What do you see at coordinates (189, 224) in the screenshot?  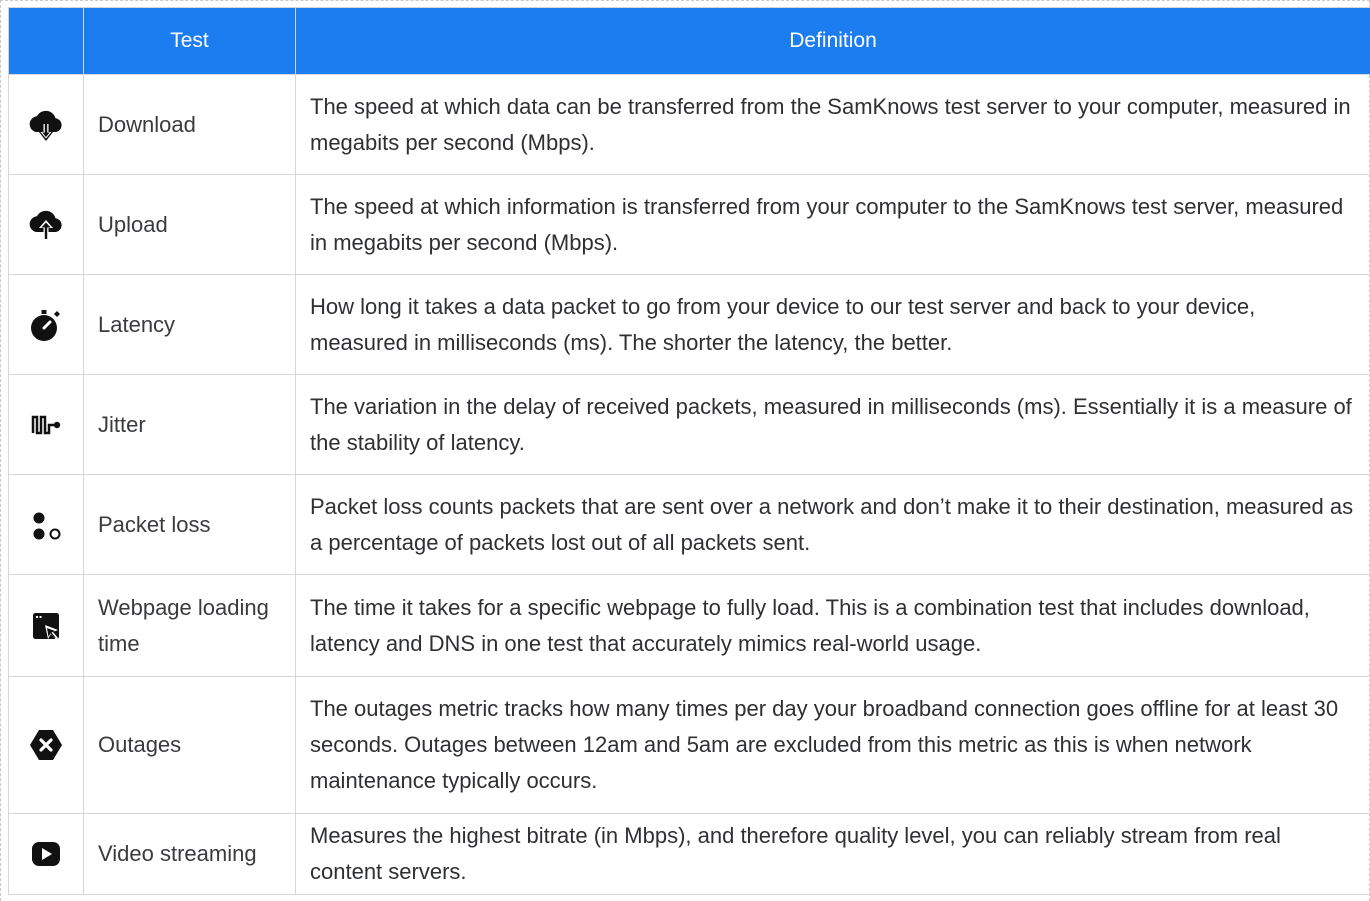 I see `test-name: Upload` at bounding box center [189, 224].